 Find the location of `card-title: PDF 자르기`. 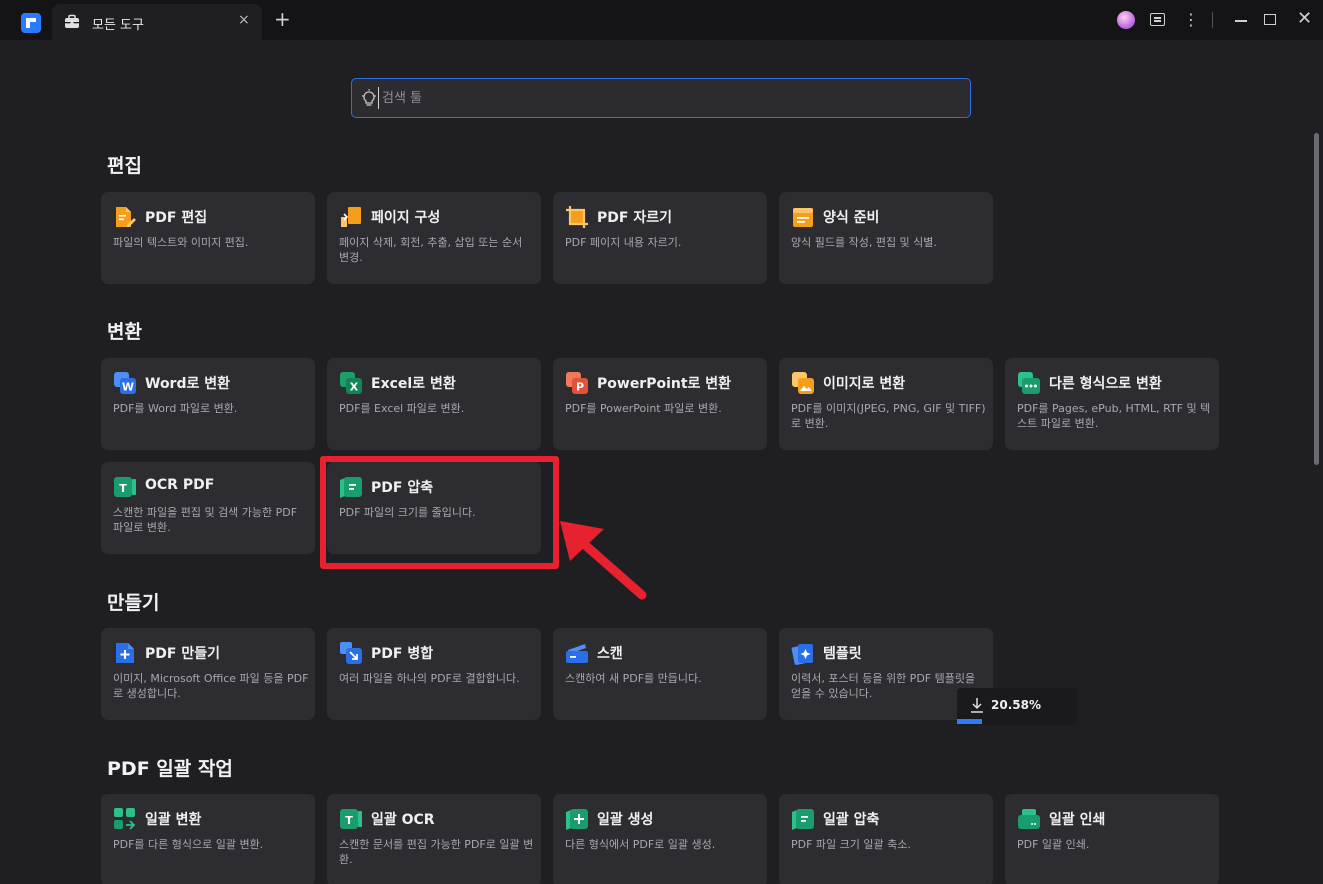

card-title: PDF 자르기 is located at coordinates (634, 218).